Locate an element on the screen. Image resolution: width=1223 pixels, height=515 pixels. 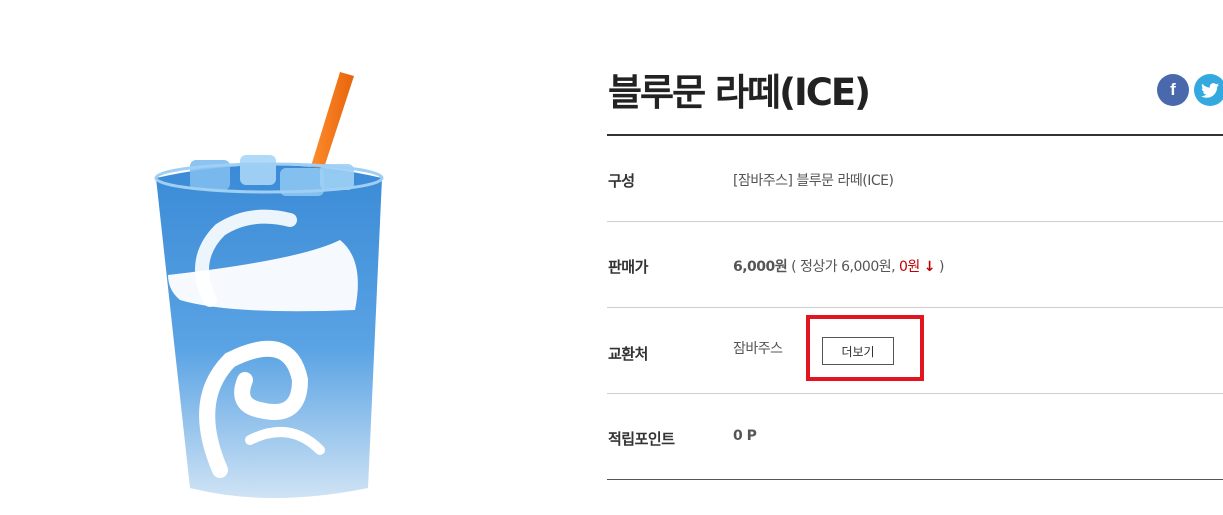
discount-amount: 0원 is located at coordinates (909, 267).